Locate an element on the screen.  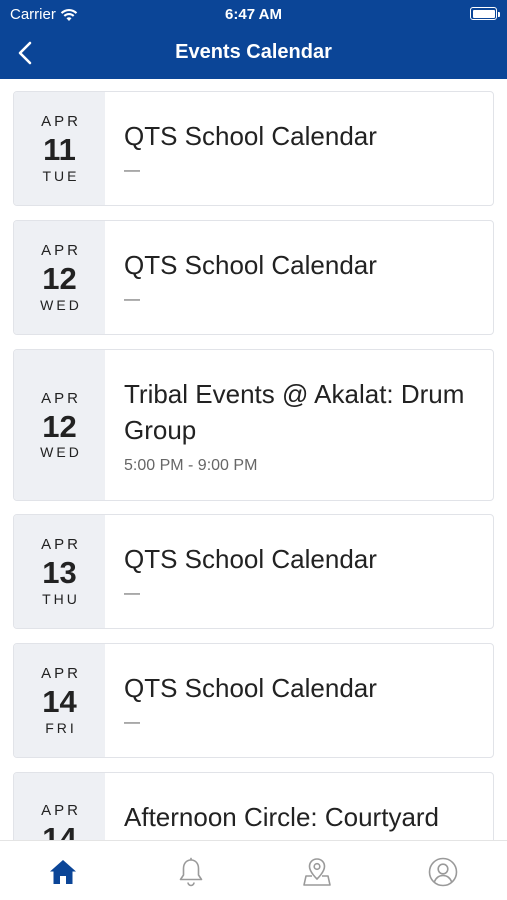
event-info: Afternoon Circle: Courtyard is located at coordinates (299, 806).